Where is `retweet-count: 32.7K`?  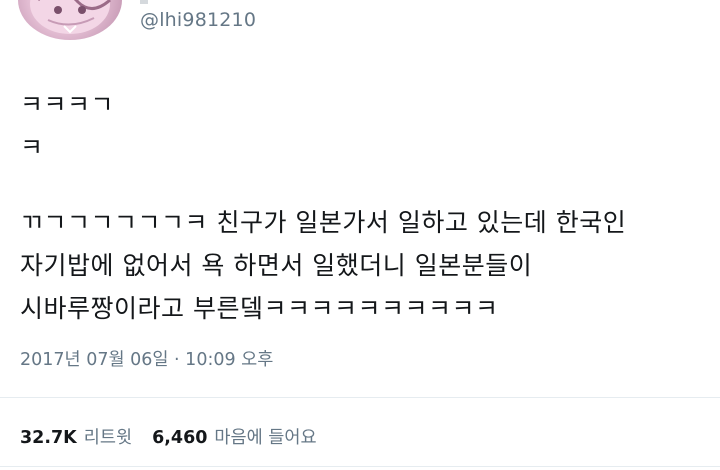
retweet-count: 32.7K is located at coordinates (48, 438).